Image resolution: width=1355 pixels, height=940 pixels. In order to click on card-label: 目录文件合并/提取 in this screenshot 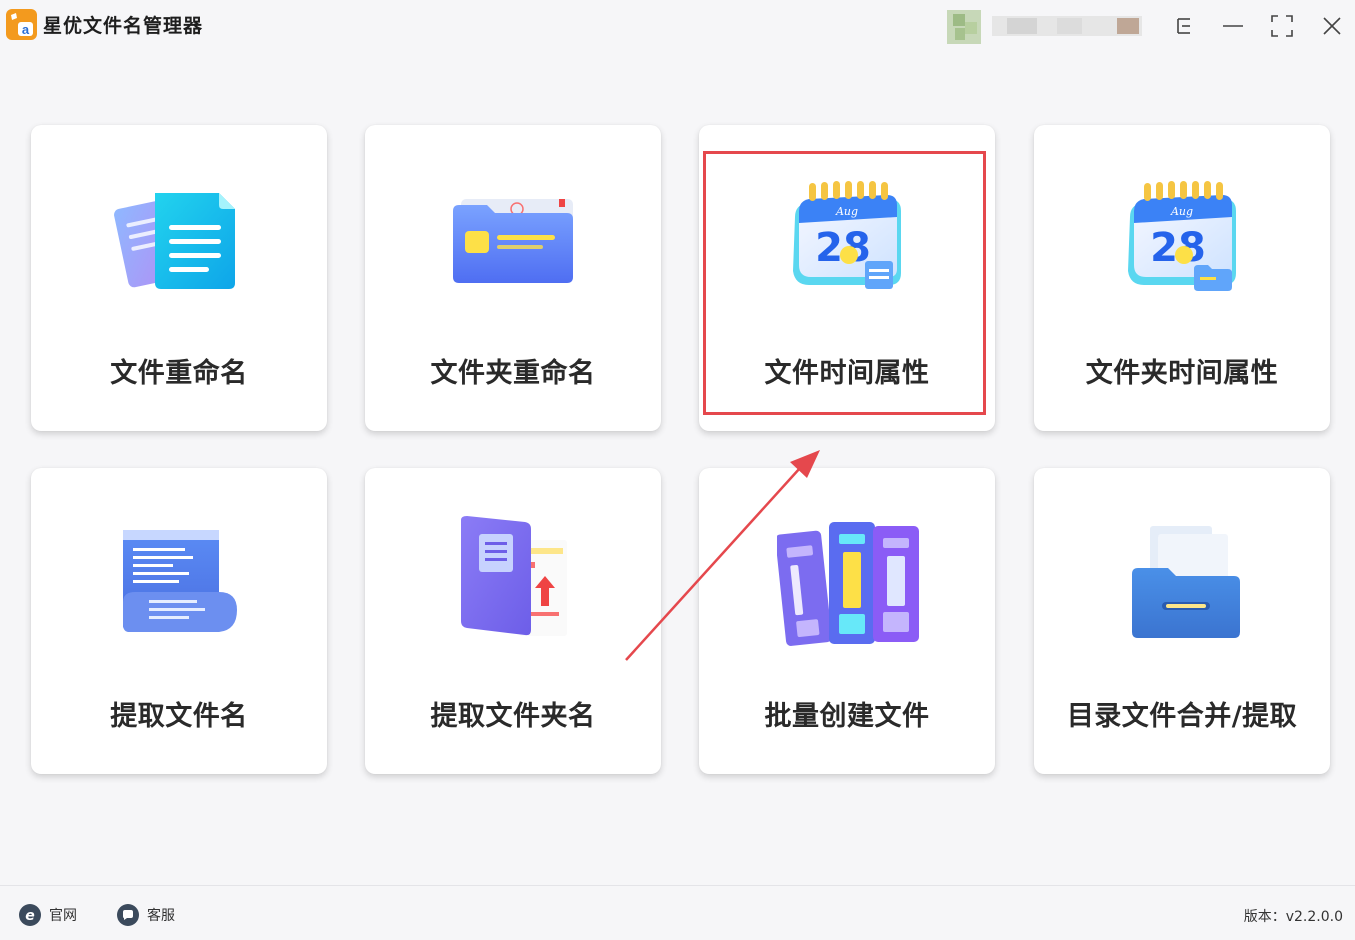, I will do `click(1182, 716)`.